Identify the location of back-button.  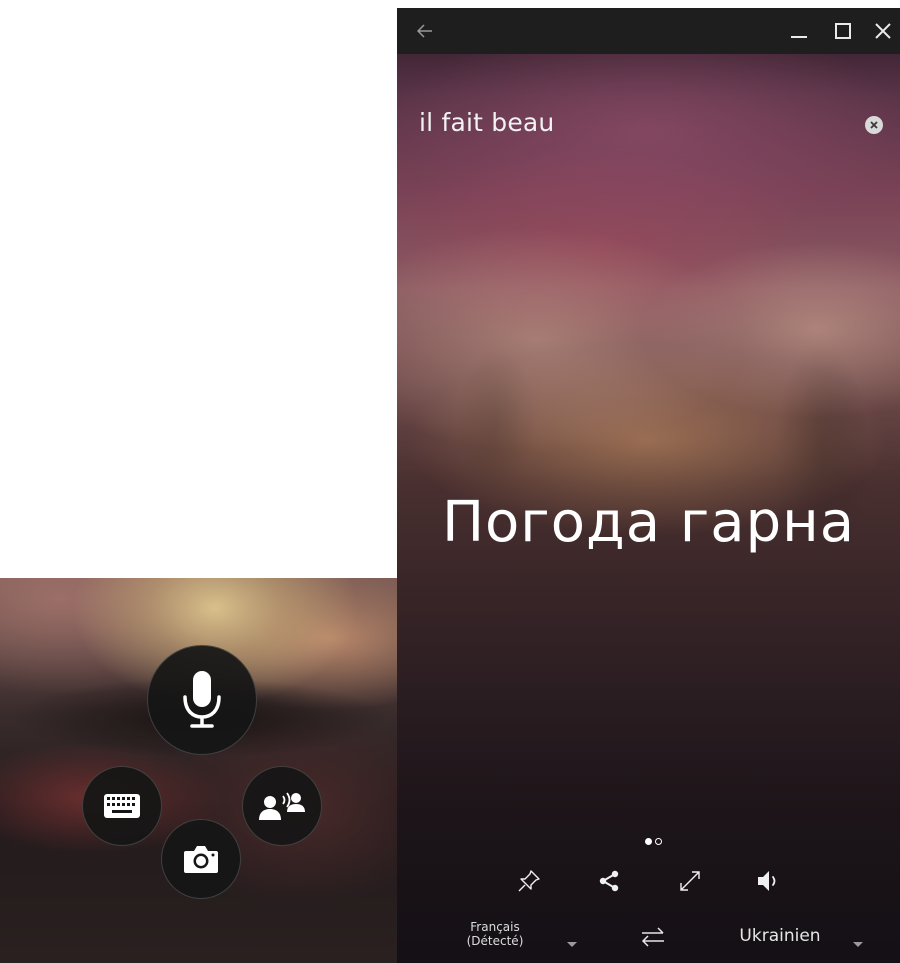
(425, 31).